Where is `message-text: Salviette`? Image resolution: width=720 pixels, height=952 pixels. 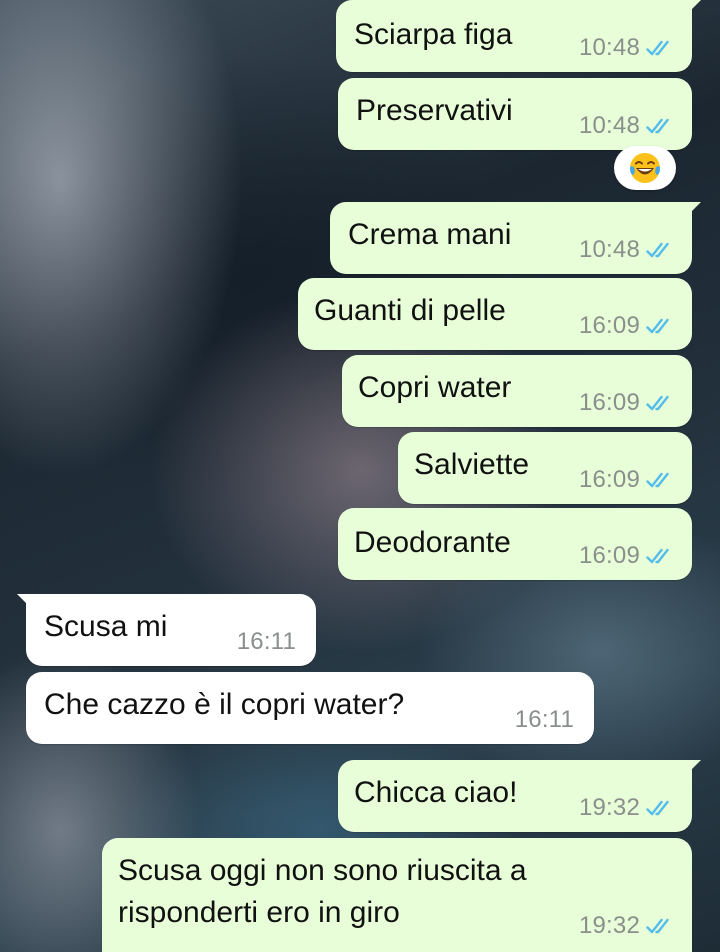 message-text: Salviette is located at coordinates (472, 464).